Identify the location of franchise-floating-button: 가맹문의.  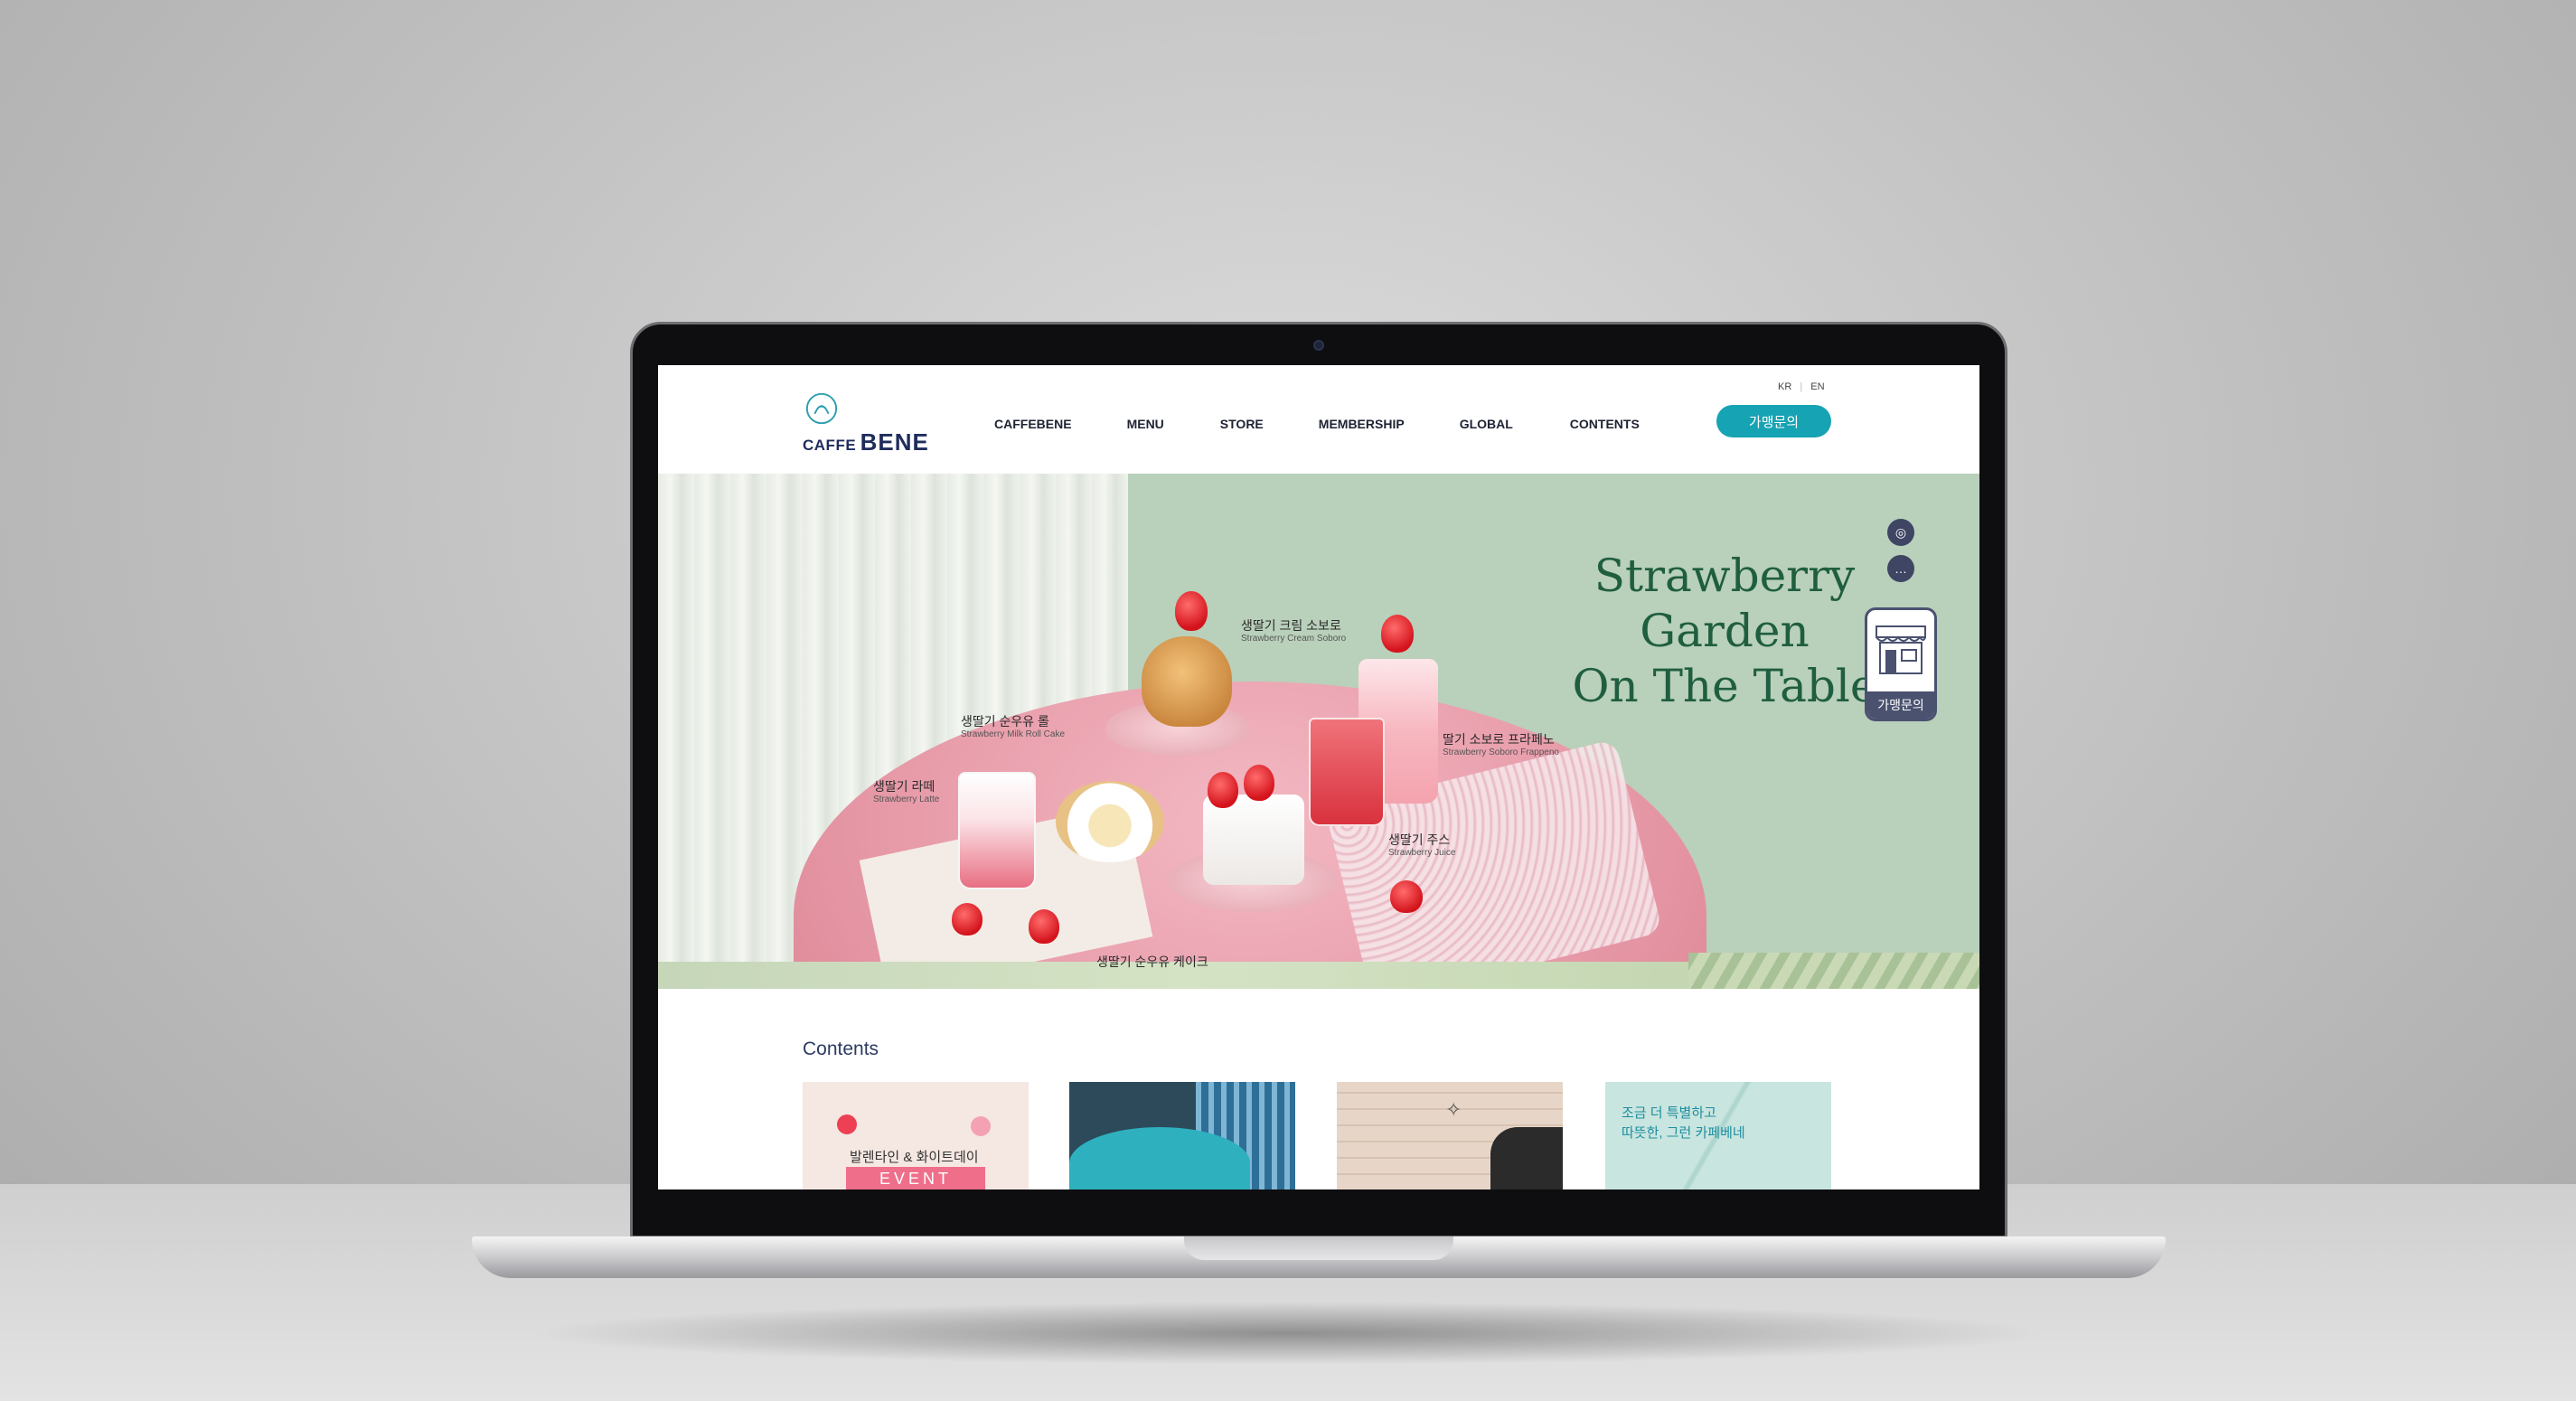
(1901, 664).